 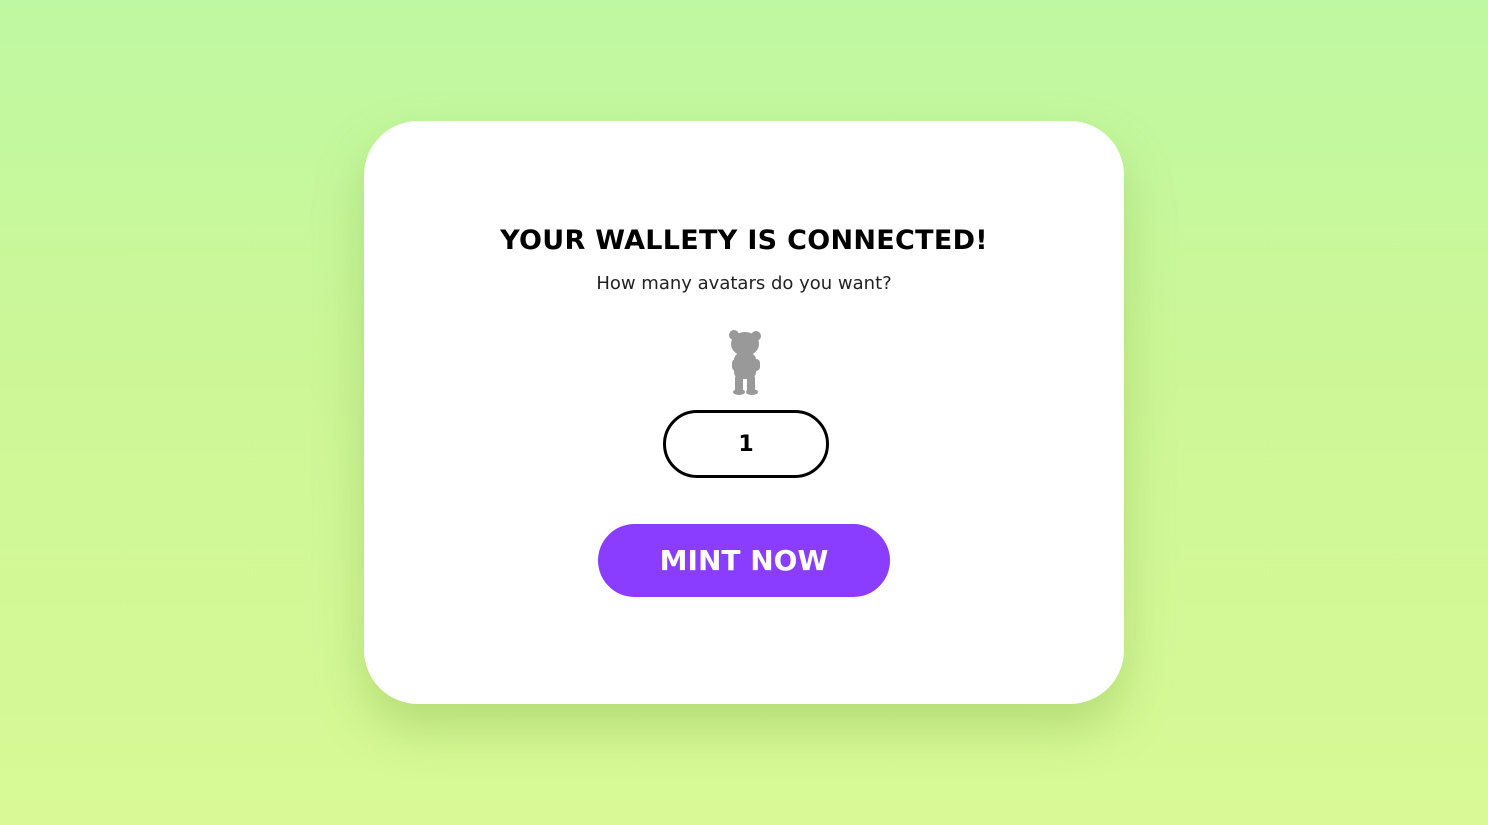 I want to click on subtitle: How many avatars do you want?, so click(x=744, y=283).